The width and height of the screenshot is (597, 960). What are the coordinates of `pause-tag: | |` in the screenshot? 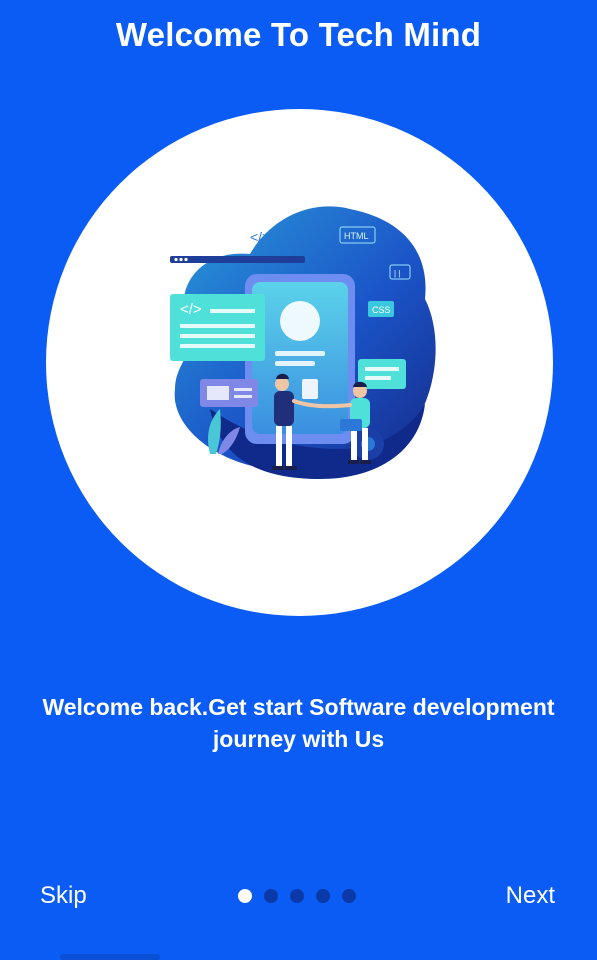 It's located at (397, 273).